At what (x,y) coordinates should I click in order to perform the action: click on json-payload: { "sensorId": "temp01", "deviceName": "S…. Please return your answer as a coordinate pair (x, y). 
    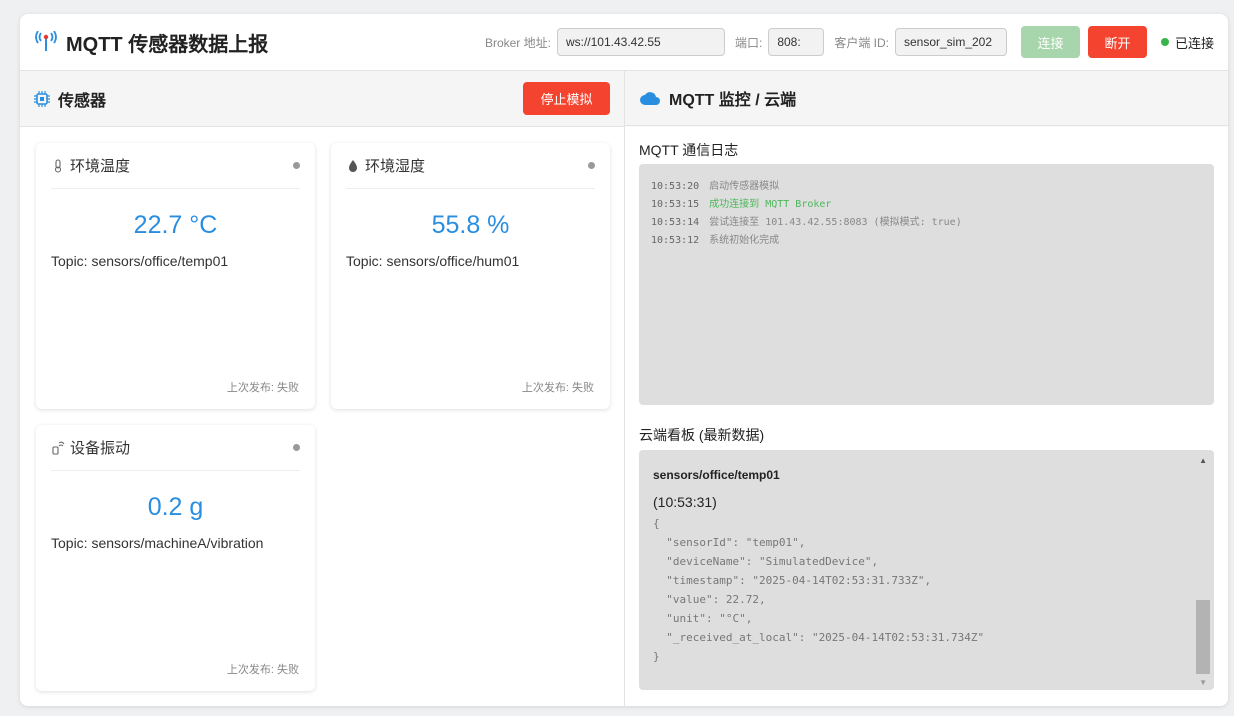
    Looking at the image, I should click on (819, 590).